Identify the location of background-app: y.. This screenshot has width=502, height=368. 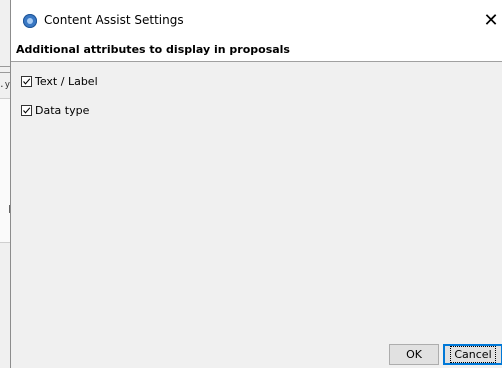
(5, 184).